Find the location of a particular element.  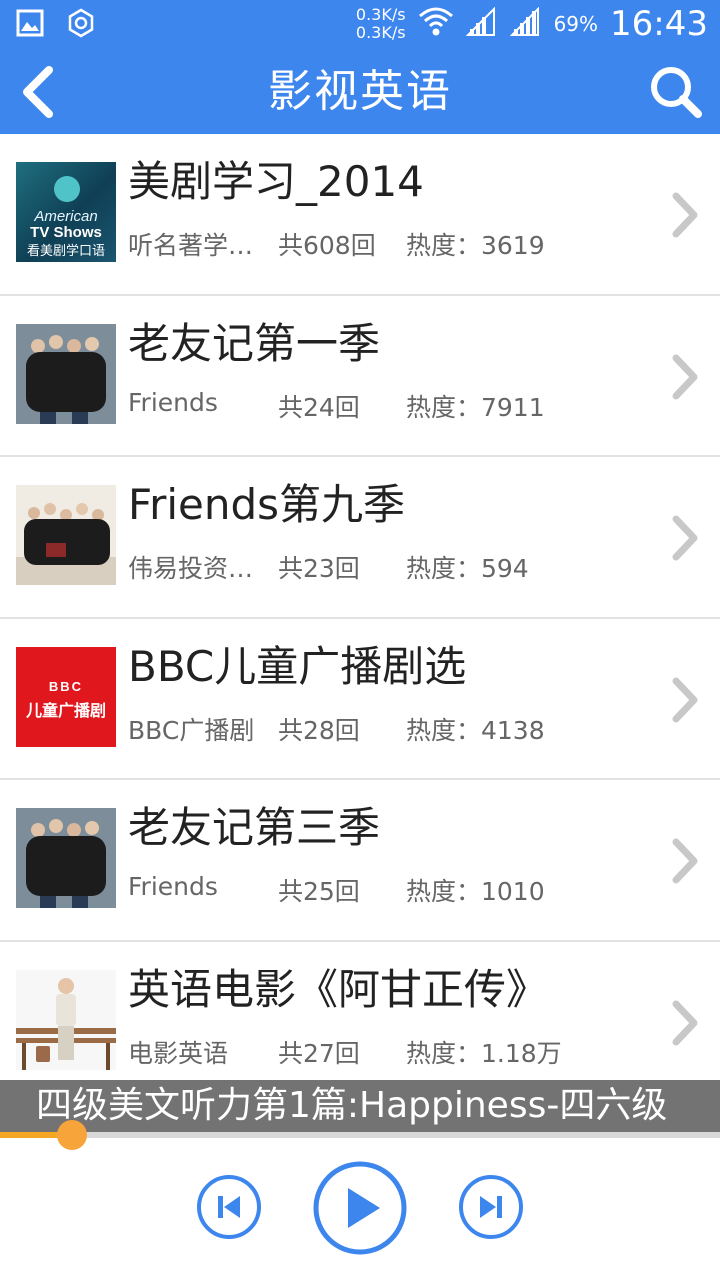

next-button is located at coordinates (491, 1207).